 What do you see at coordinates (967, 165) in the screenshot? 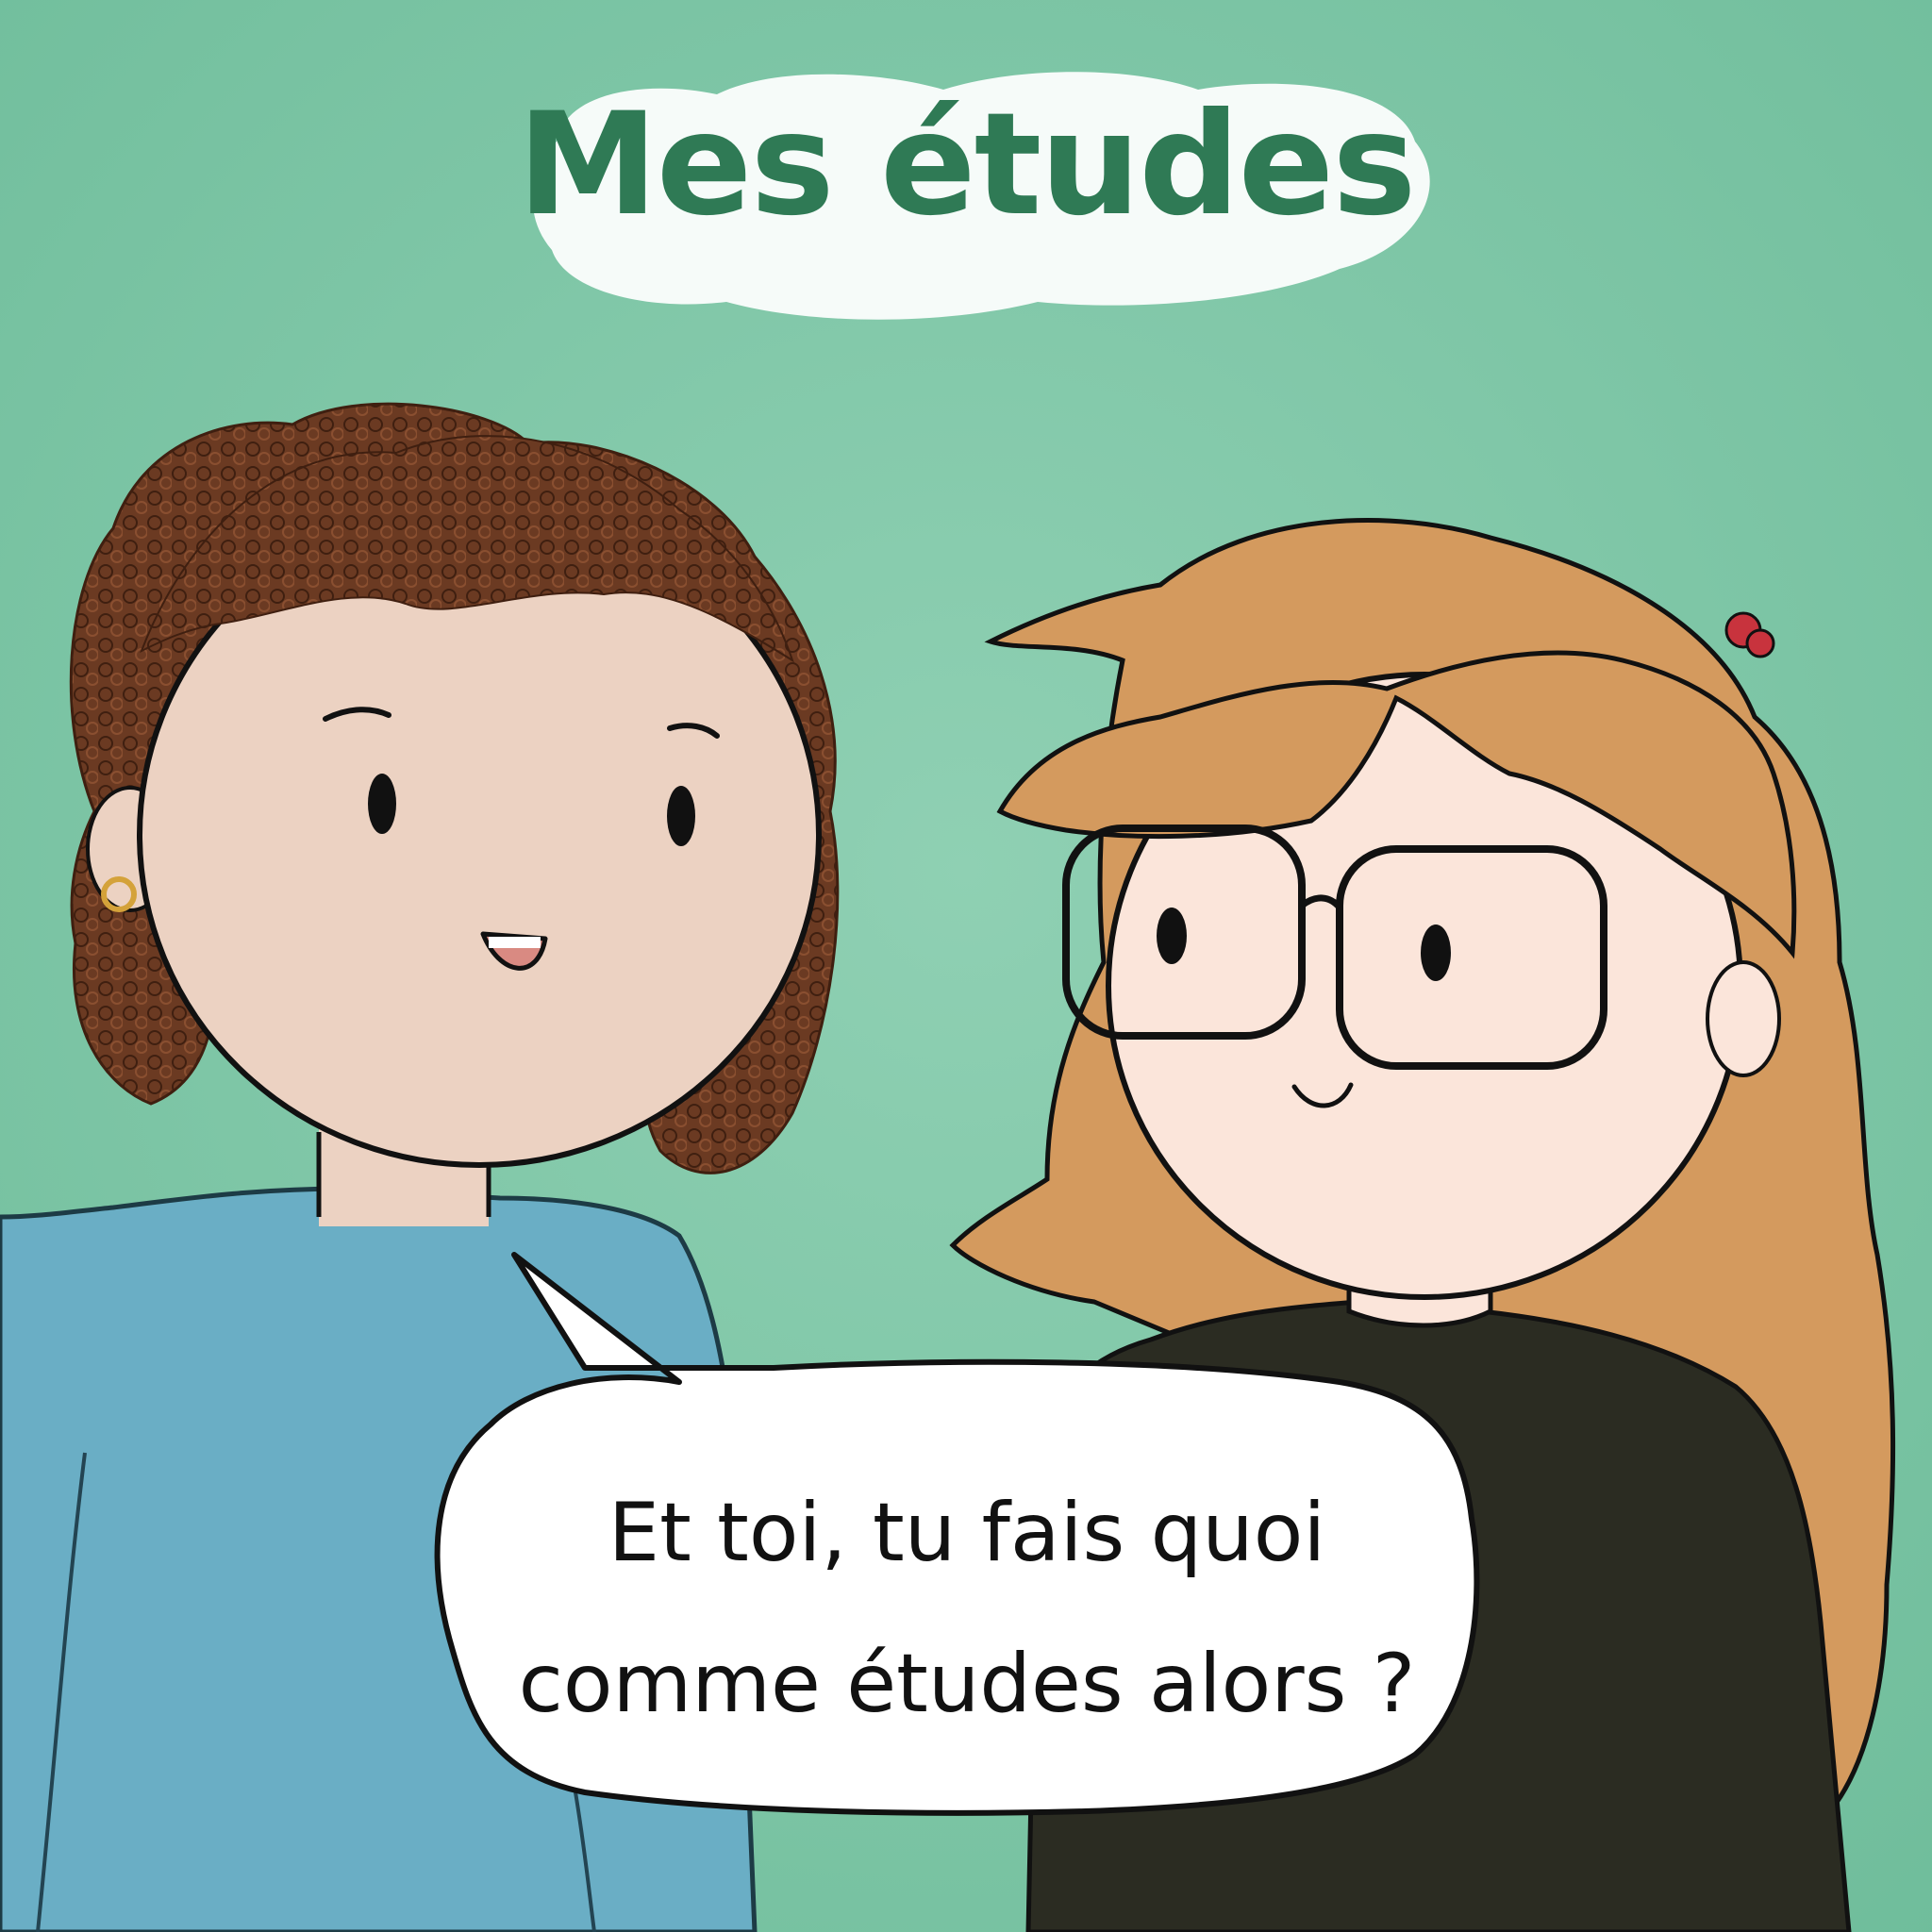
I see `comic-title: Mes études` at bounding box center [967, 165].